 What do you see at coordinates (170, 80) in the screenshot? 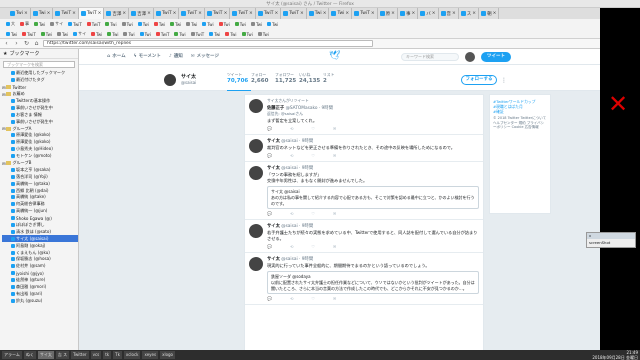
I see `profile-avatar` at bounding box center [170, 80].